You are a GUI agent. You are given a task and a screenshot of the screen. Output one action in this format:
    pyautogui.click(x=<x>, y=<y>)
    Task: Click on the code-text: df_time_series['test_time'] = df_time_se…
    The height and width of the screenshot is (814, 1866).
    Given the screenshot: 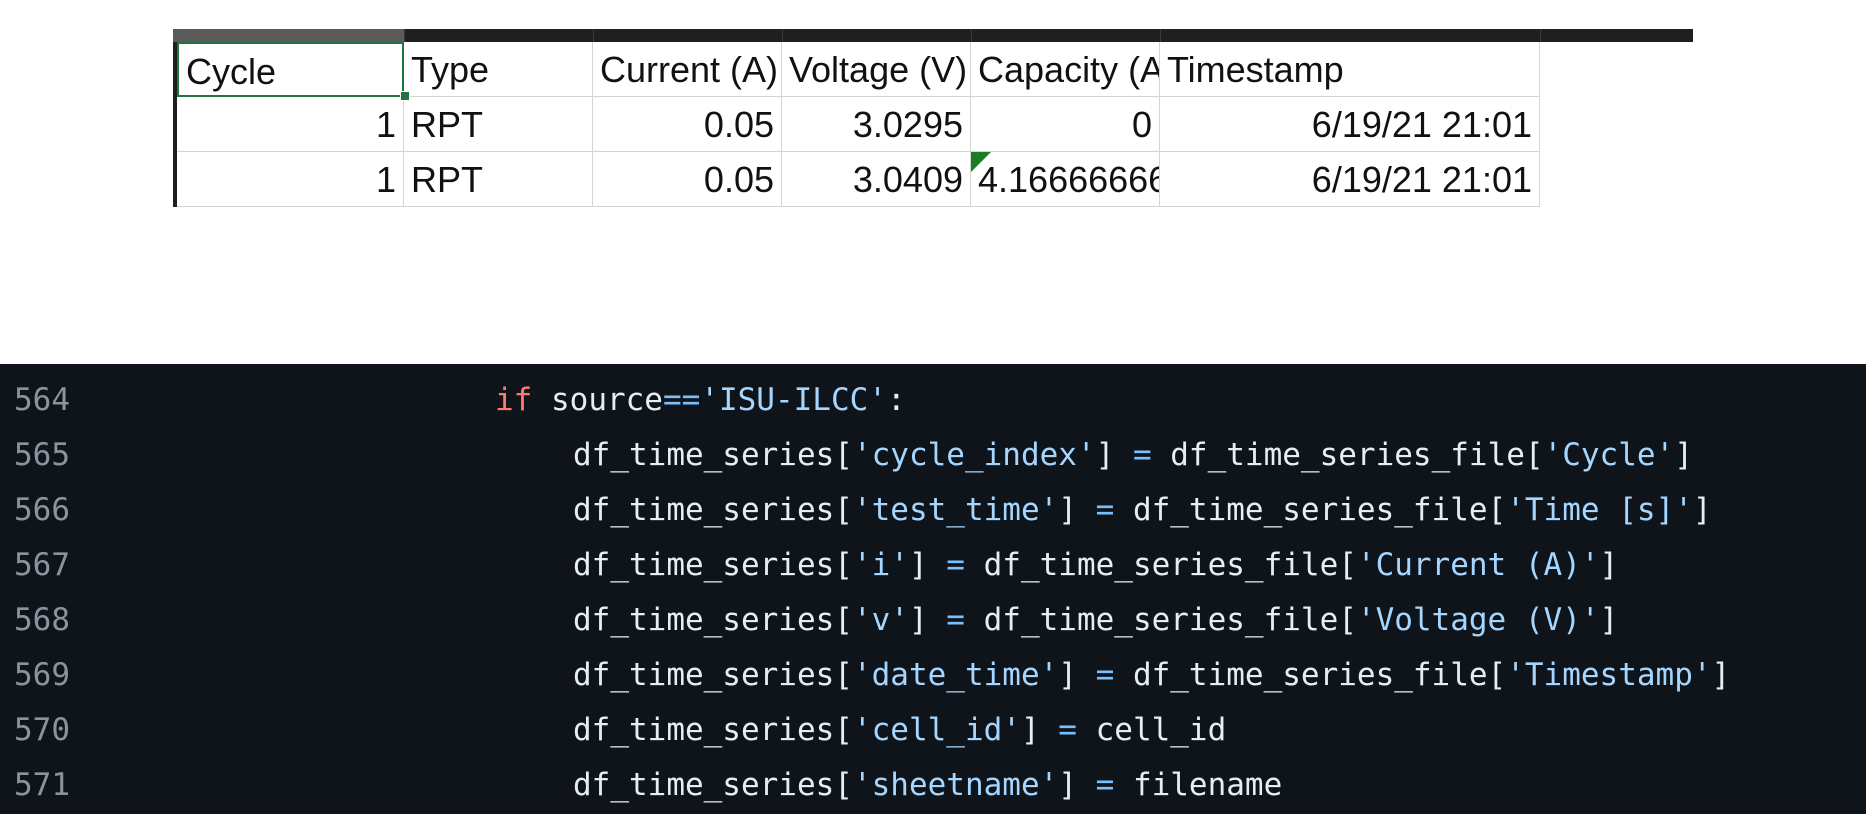 What is the action you would take?
    pyautogui.click(x=1142, y=510)
    